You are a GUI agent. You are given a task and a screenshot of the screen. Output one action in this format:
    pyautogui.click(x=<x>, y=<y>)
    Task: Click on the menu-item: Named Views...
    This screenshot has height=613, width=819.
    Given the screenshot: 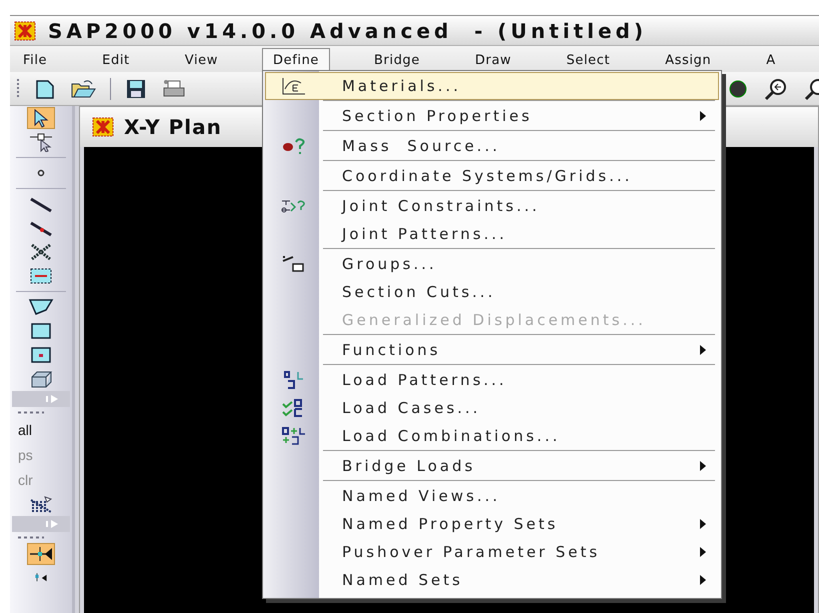 What is the action you would take?
    pyautogui.click(x=491, y=496)
    